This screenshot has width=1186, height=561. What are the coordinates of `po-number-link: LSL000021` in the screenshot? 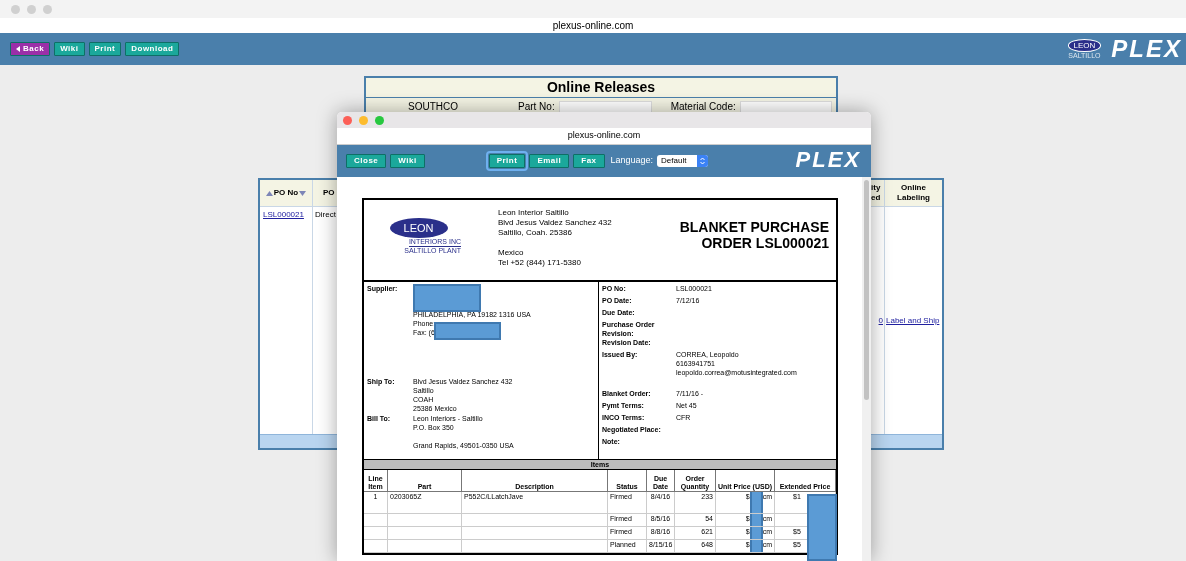 It's located at (283, 214).